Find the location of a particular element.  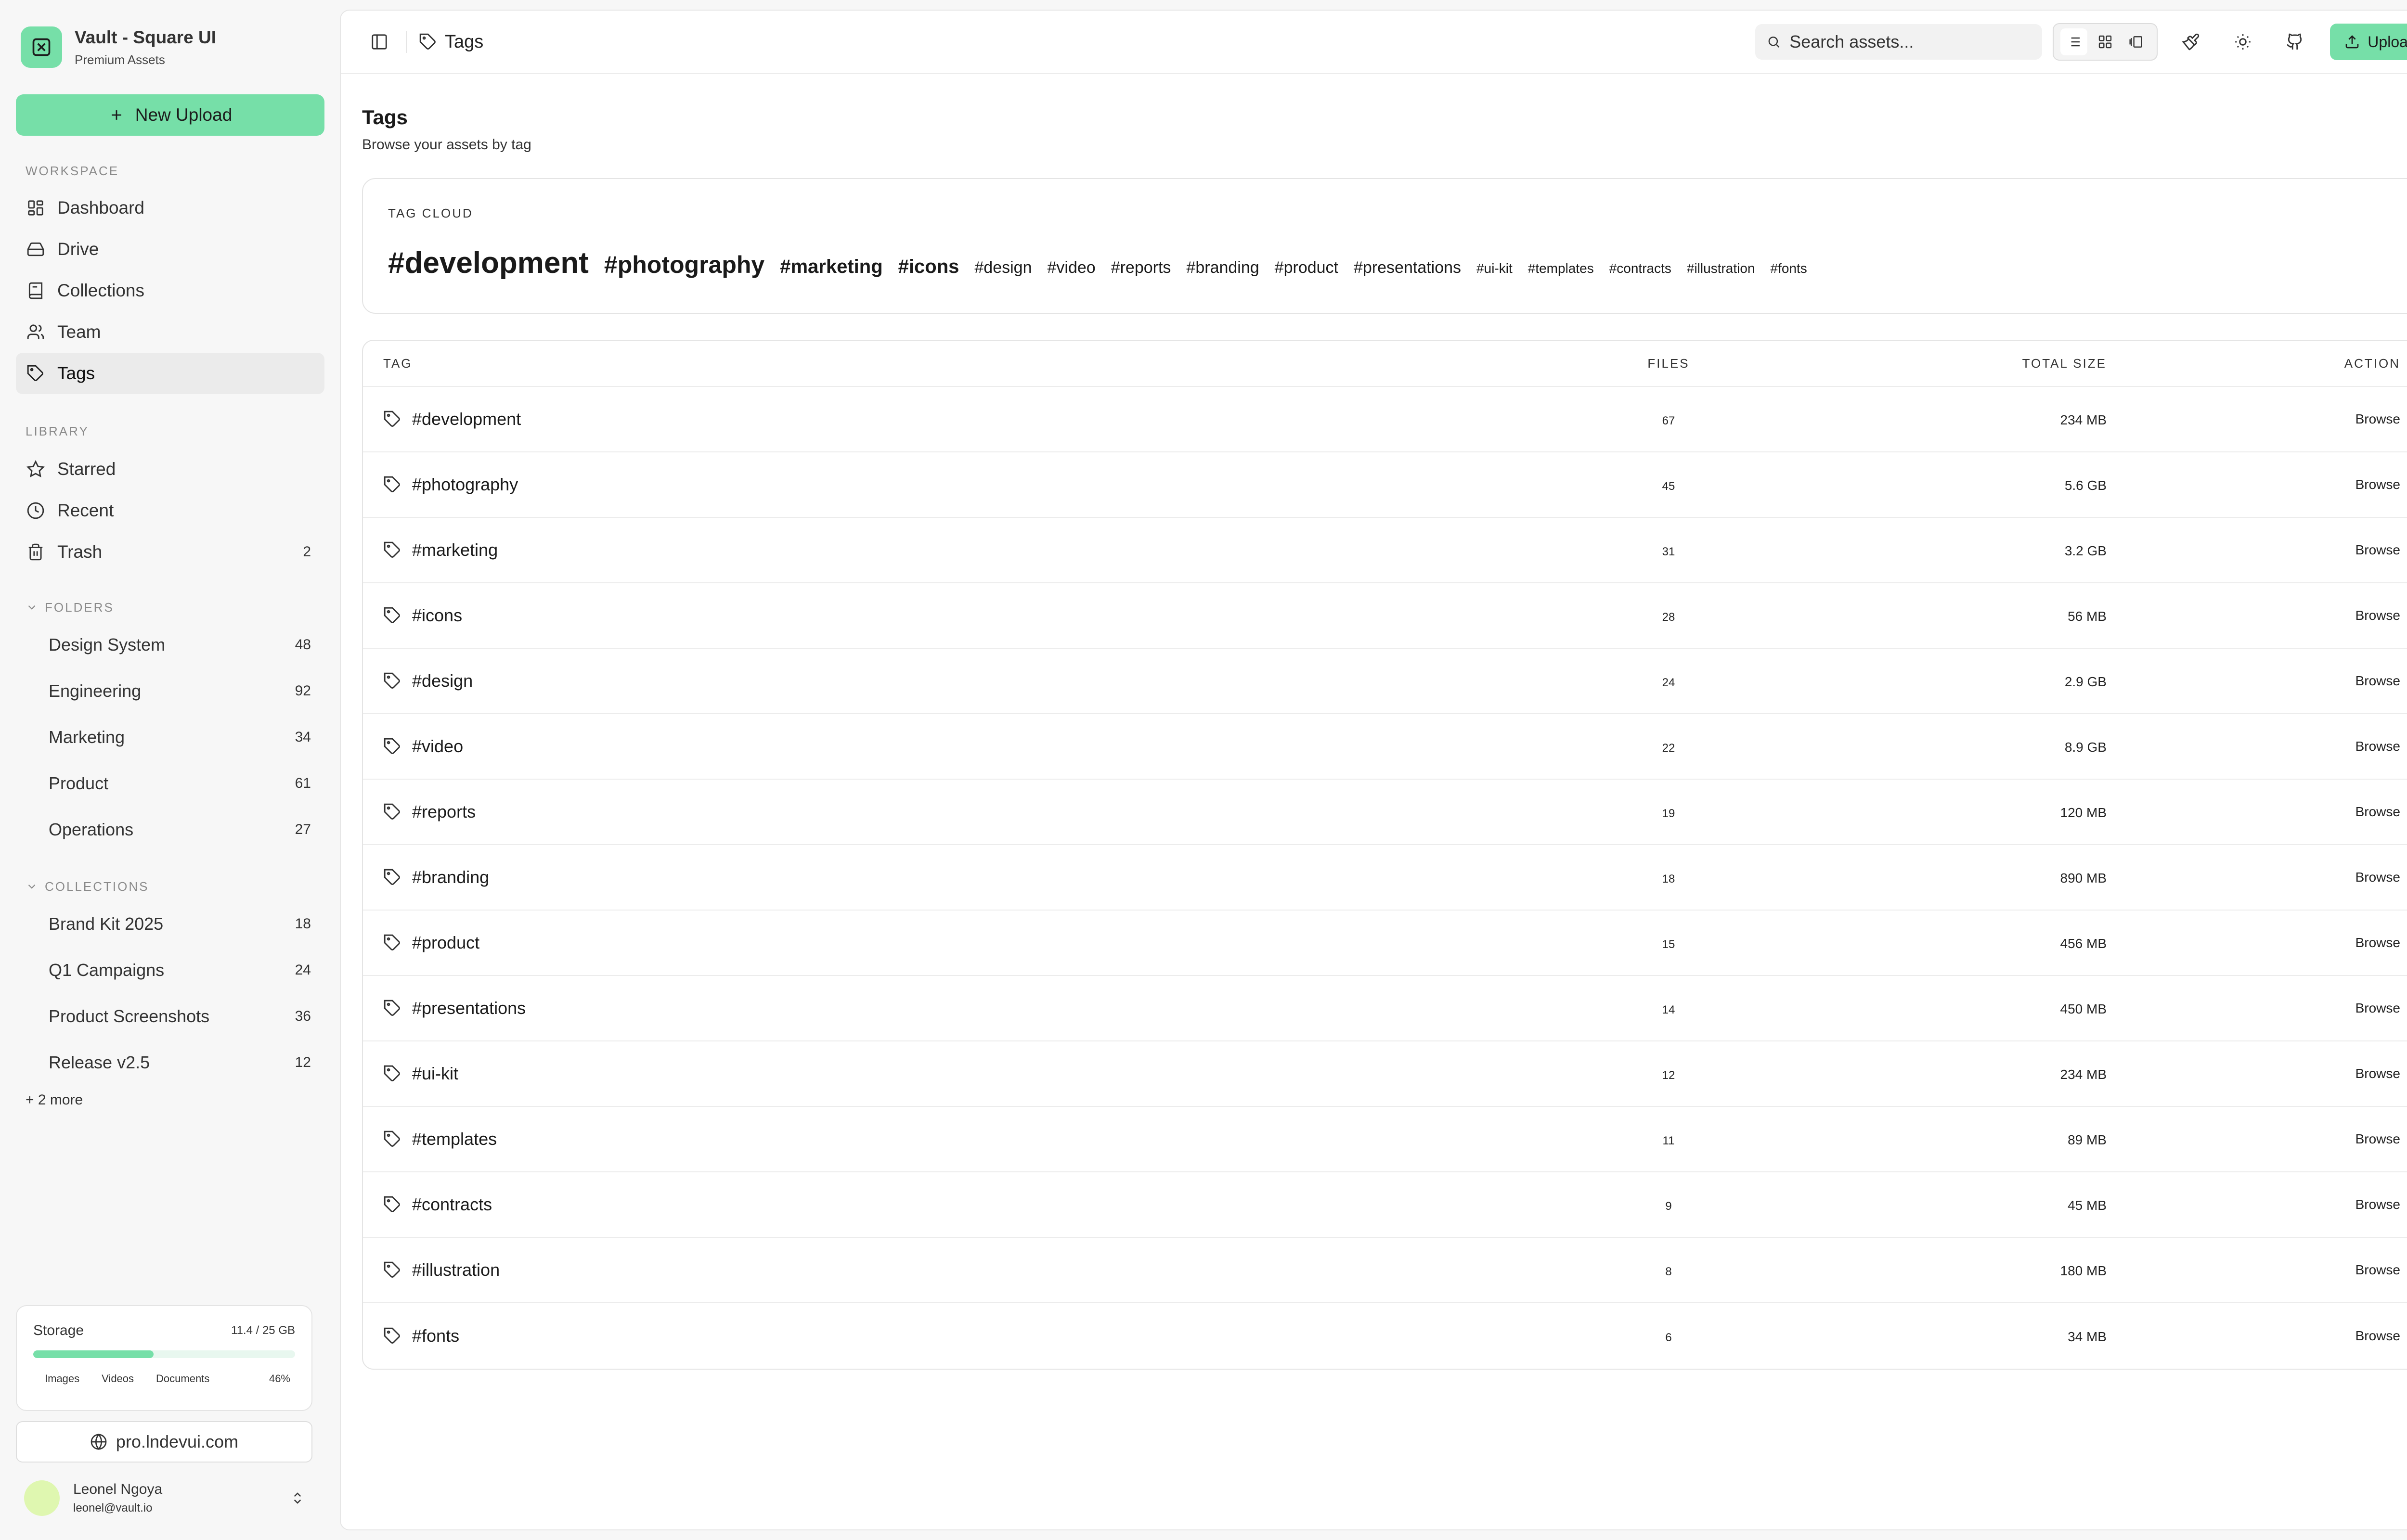

table-row: #design 24 2.9 GB Browse is located at coordinates (1385, 681).